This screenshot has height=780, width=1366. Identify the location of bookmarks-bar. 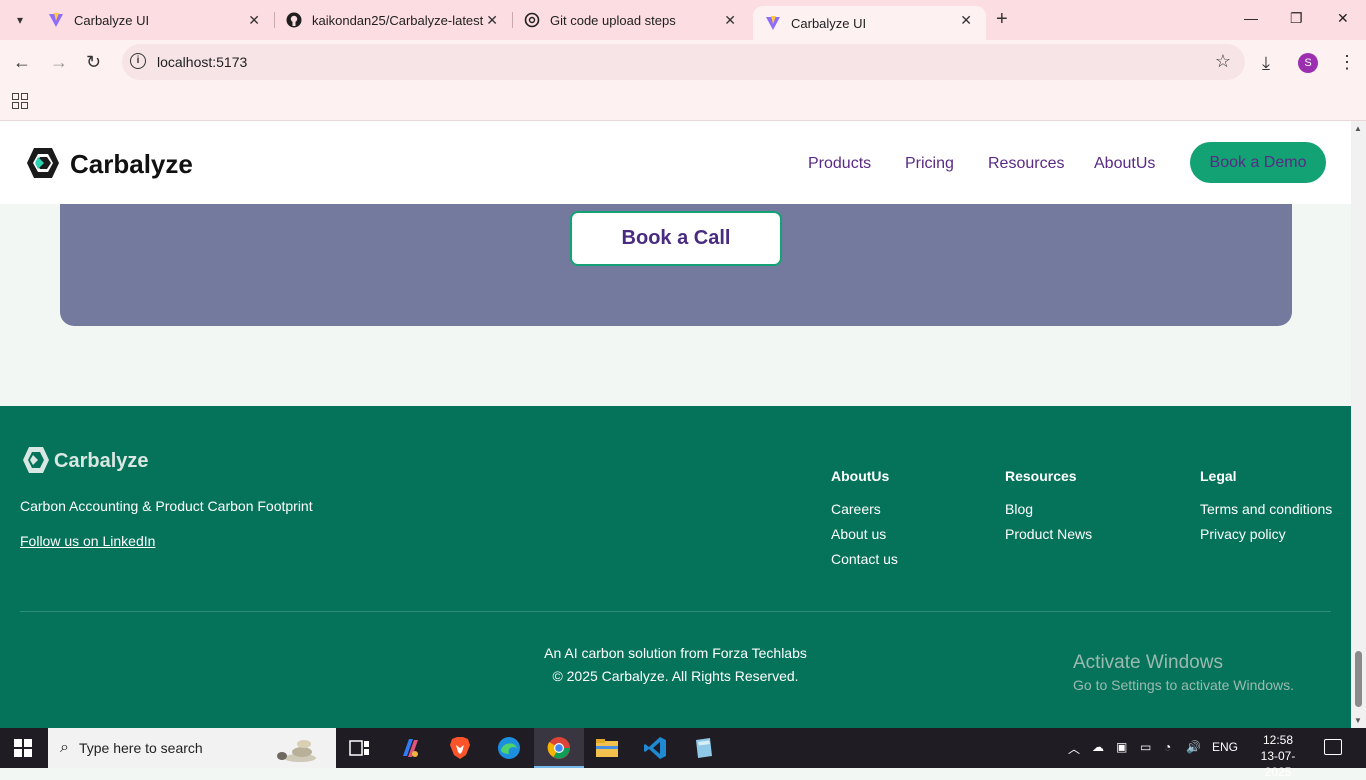
(683, 103).